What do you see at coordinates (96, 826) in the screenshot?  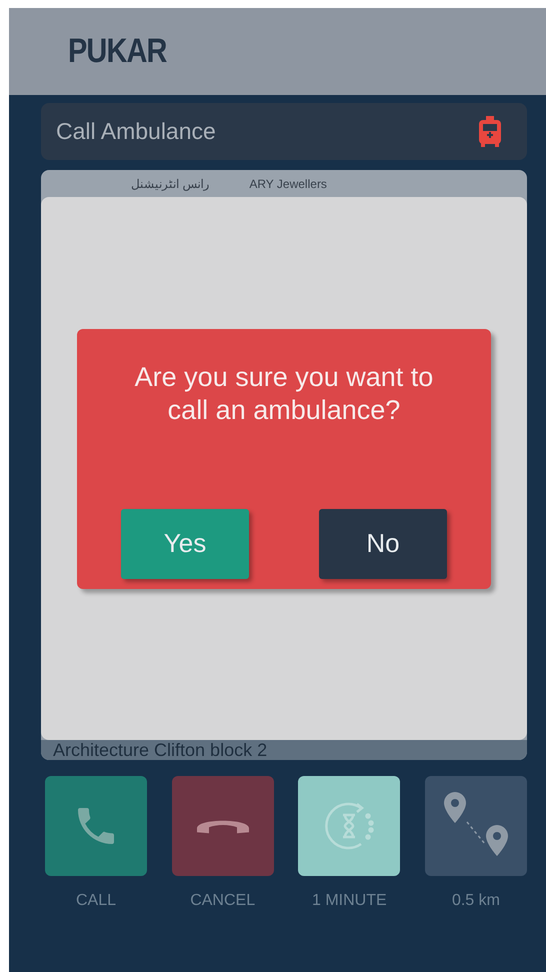 I see `call-button` at bounding box center [96, 826].